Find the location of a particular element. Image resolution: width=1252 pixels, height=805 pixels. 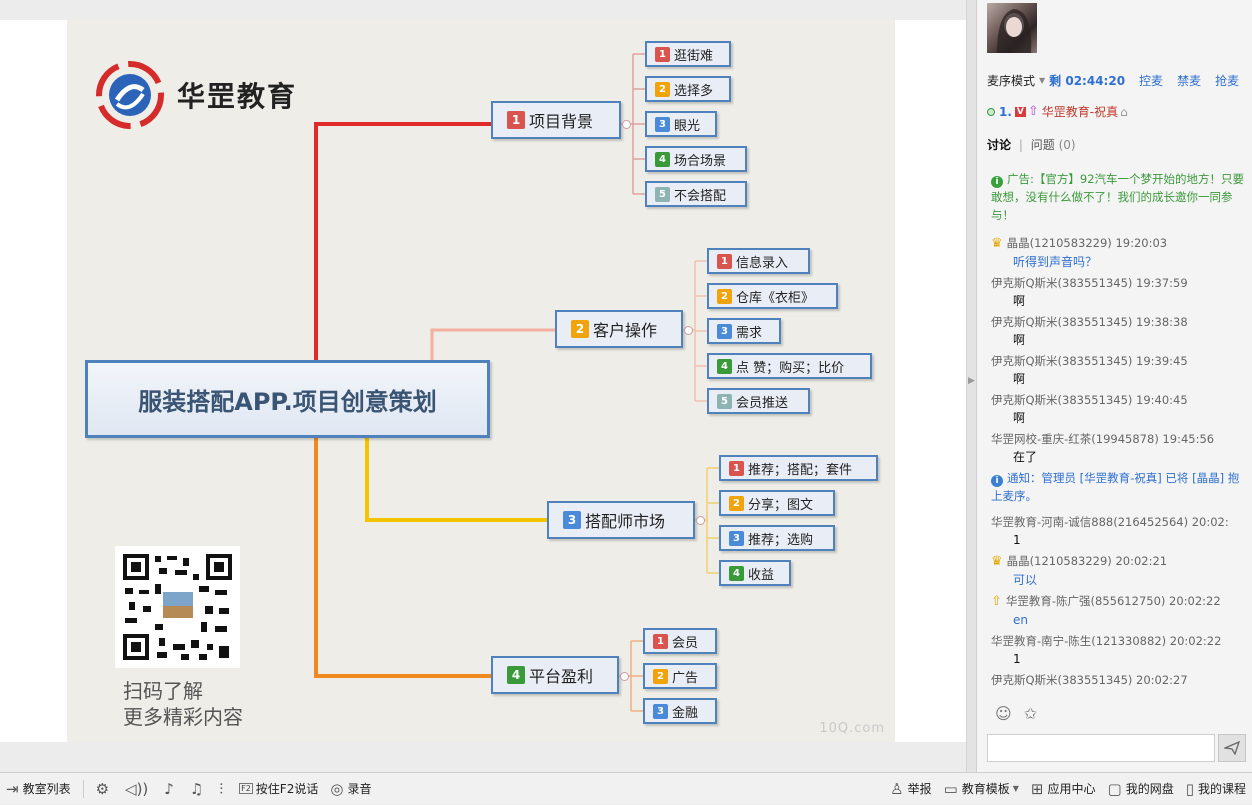

leaf-node-4-1: 1 会员 is located at coordinates (680, 641).